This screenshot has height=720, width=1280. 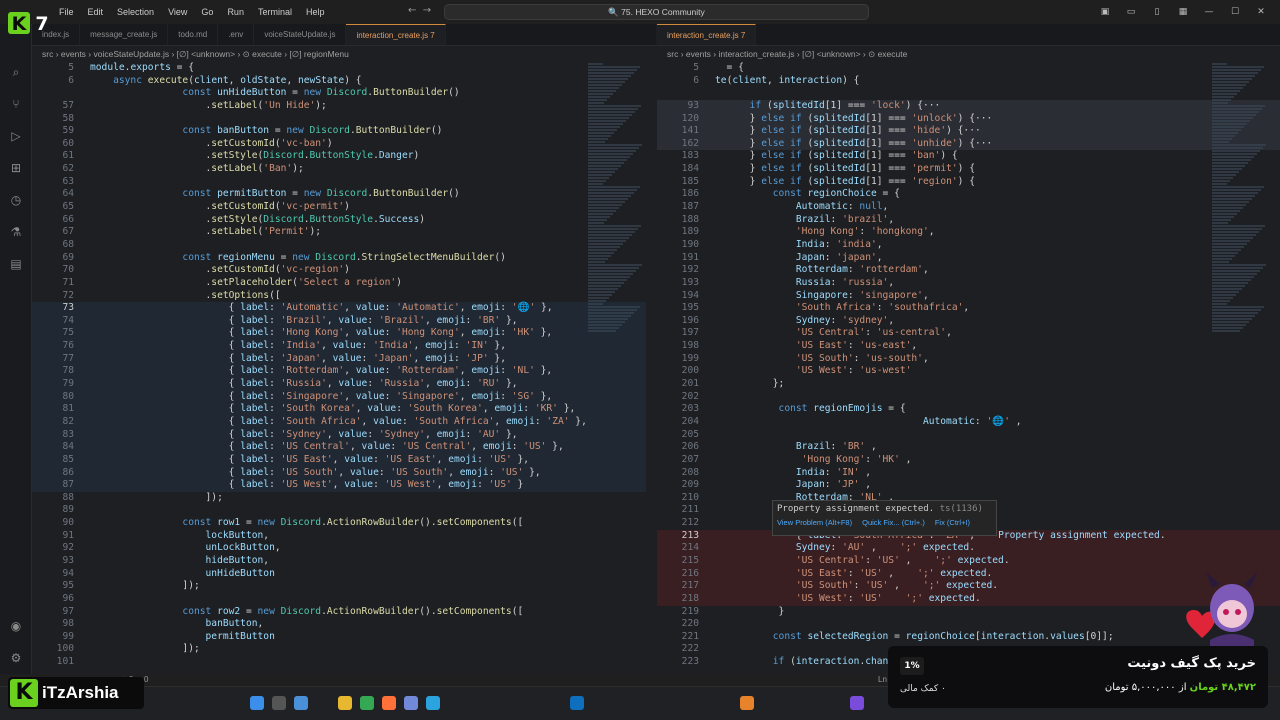 I want to click on hover-action-link: View Problem (Alt+F8), so click(x=814, y=522).